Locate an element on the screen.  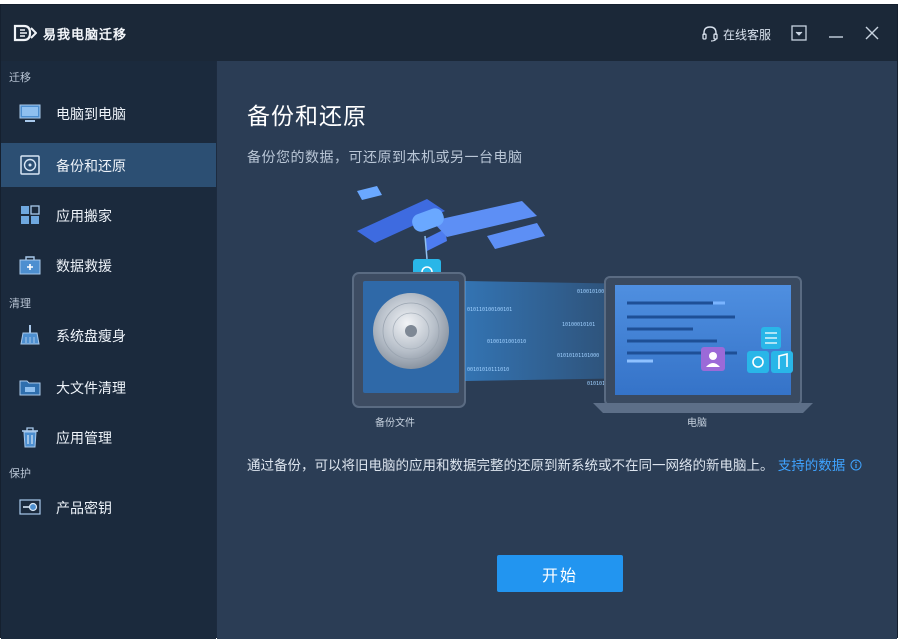
dropdown-menu-icon is located at coordinates (799, 33).